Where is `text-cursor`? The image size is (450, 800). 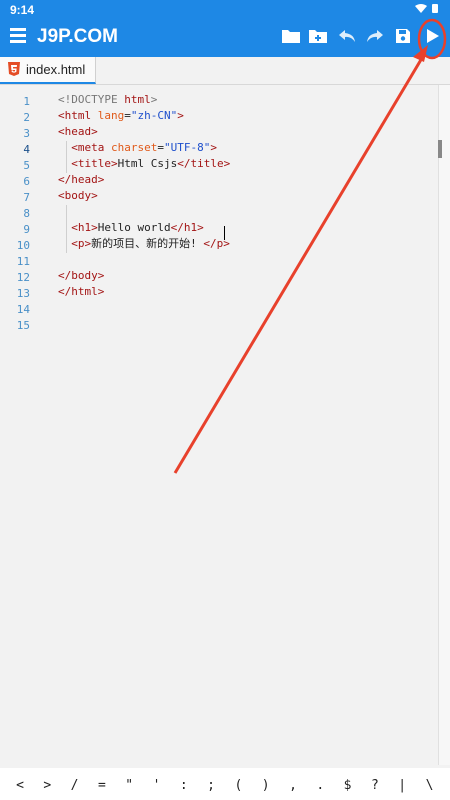 text-cursor is located at coordinates (224, 233).